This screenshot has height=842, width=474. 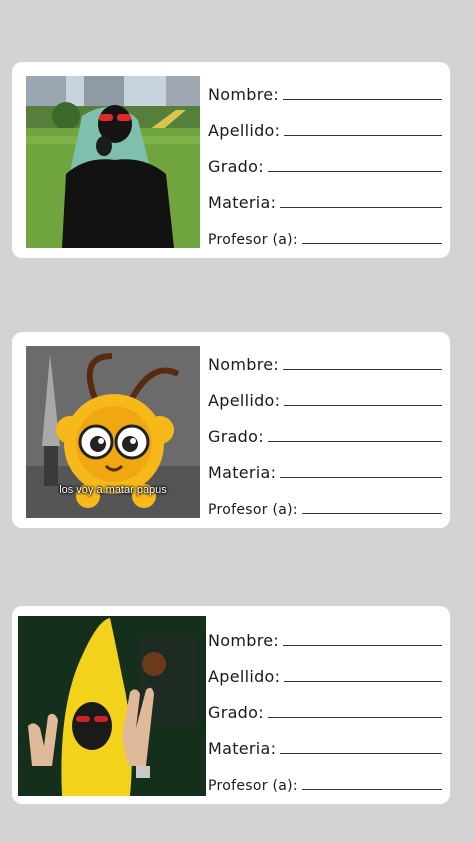 What do you see at coordinates (113, 432) in the screenshot?
I see `bee-with-knife-meme: los voy a matar papus` at bounding box center [113, 432].